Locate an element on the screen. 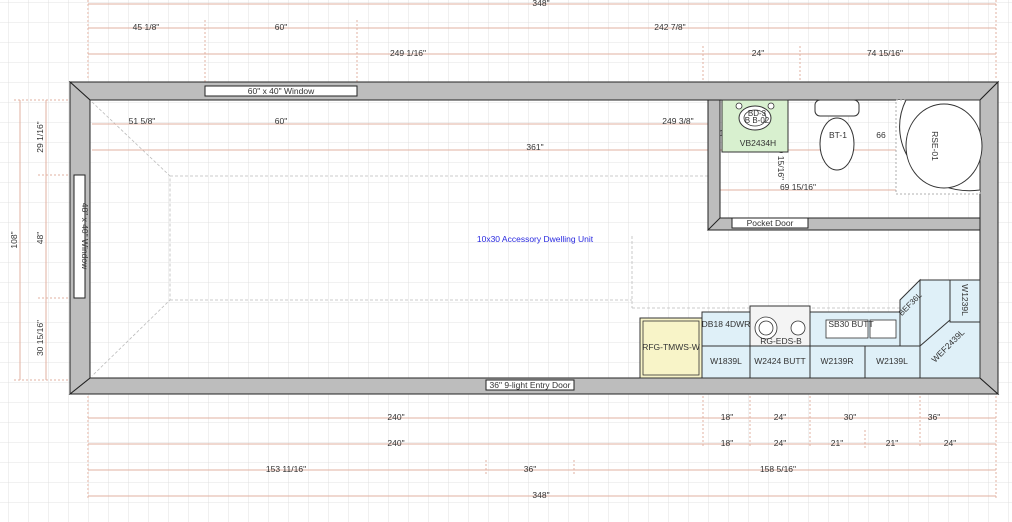 The image size is (1012, 522). dim-bottom-2-c: 24" is located at coordinates (780, 443).